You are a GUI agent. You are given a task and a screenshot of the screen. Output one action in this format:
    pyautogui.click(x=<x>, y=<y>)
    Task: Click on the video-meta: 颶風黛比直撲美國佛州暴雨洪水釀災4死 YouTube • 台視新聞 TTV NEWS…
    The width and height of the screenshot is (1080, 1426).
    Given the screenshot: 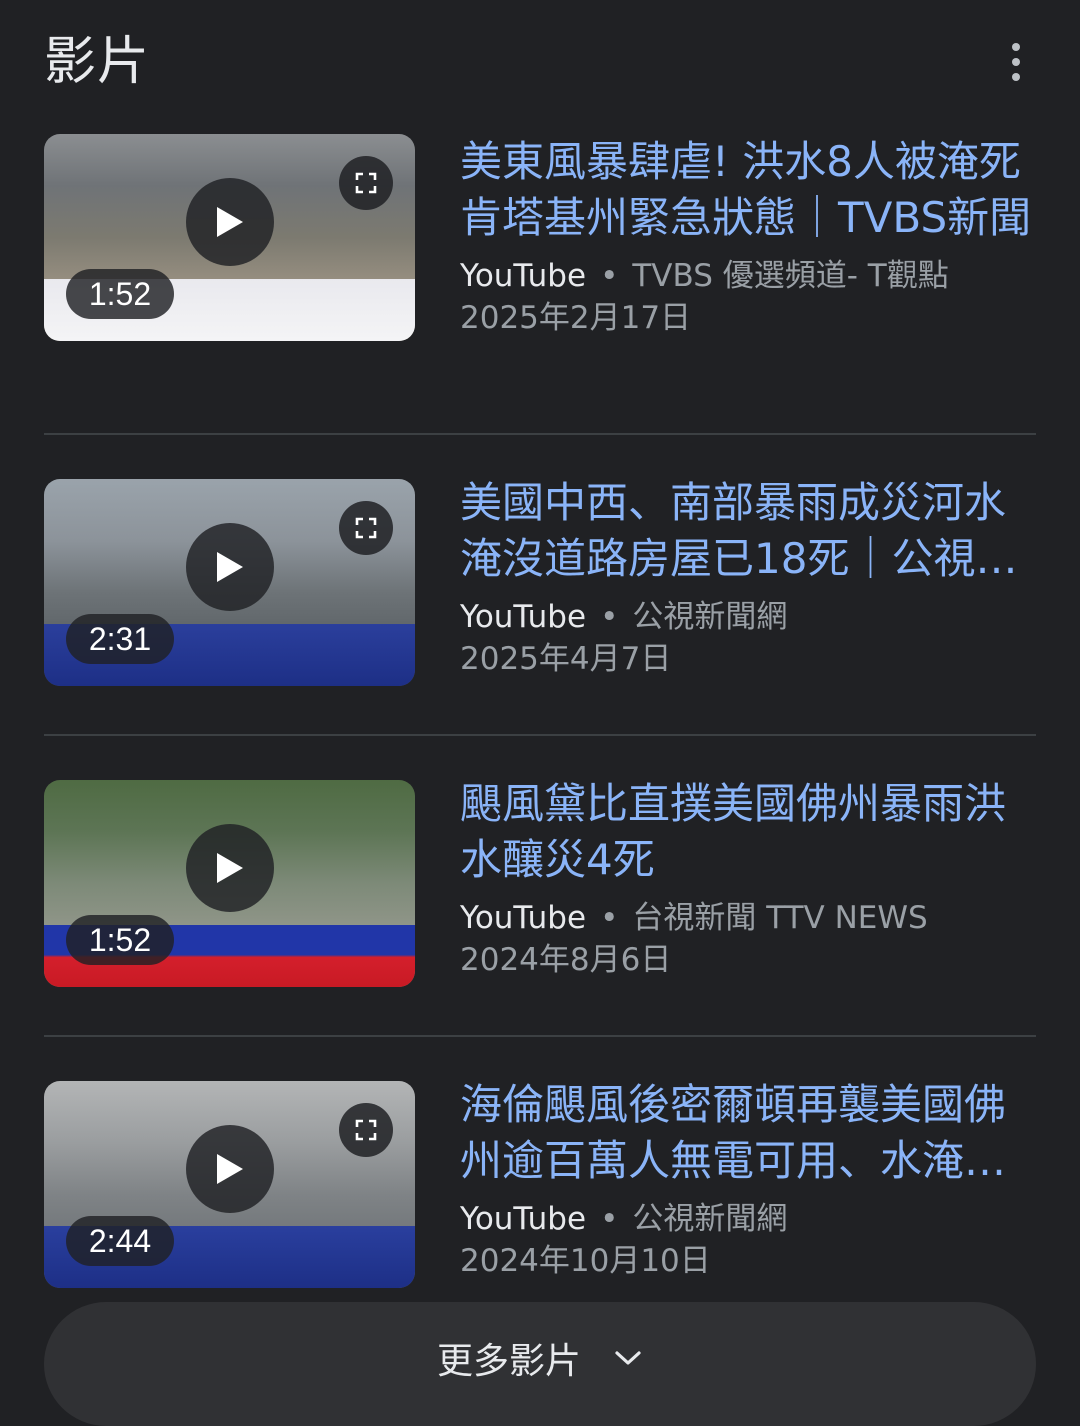 What is the action you would take?
    pyautogui.click(x=750, y=879)
    